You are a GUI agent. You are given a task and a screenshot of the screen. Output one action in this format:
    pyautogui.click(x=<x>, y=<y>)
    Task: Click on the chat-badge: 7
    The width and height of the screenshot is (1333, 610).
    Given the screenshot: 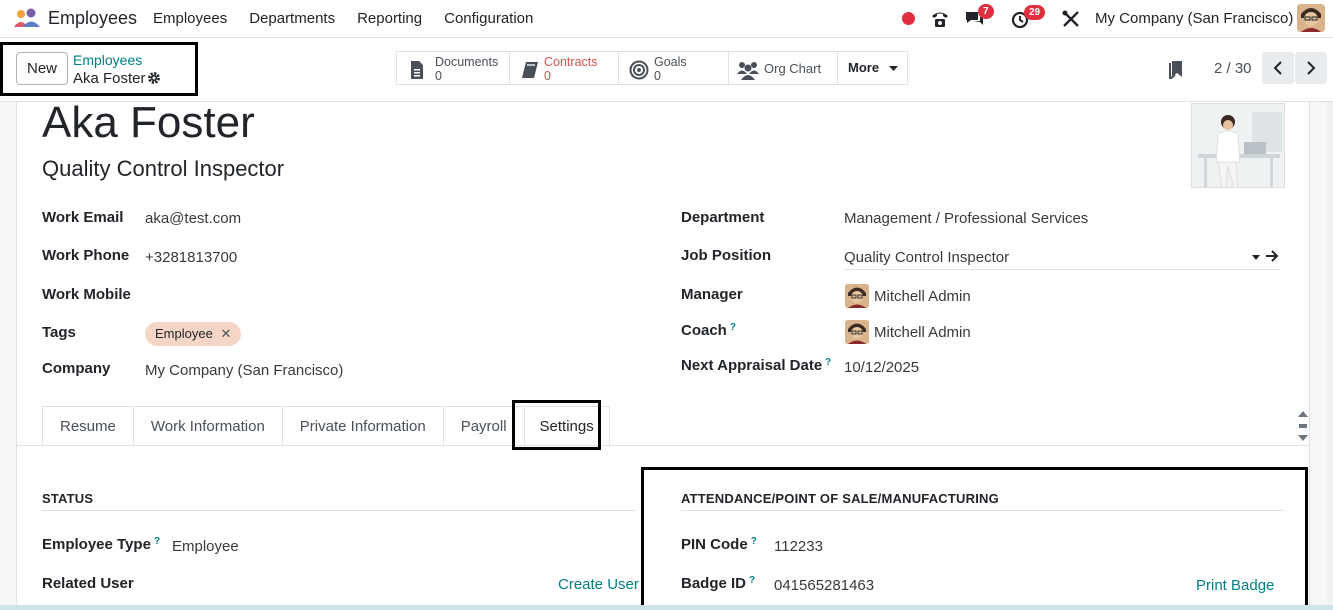 What is the action you would take?
    pyautogui.click(x=986, y=11)
    